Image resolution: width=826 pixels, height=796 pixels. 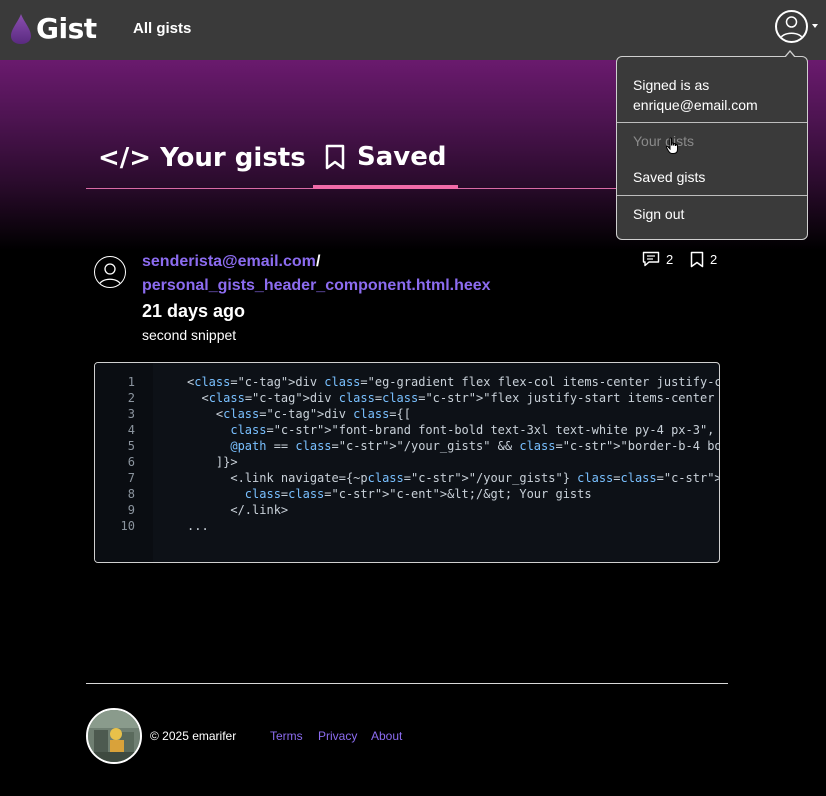 What do you see at coordinates (194, 311) in the screenshot?
I see `gist-timestamp: 21 days ago` at bounding box center [194, 311].